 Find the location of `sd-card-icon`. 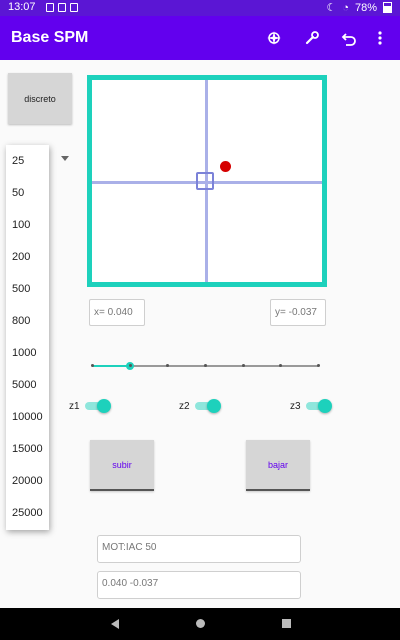

sd-card-icon is located at coordinates (62, 7).